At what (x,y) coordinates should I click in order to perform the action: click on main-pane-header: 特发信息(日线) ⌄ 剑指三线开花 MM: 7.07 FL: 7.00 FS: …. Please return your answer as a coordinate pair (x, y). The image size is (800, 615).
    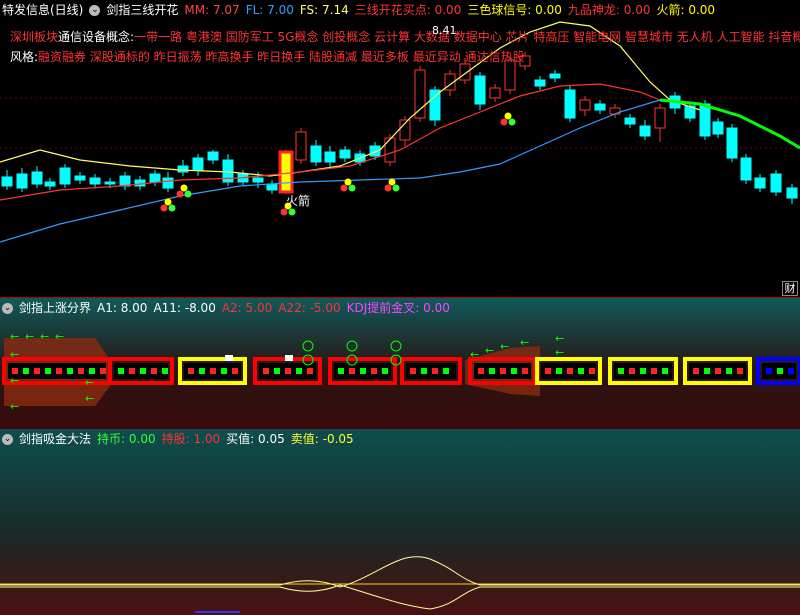
    Looking at the image, I should click on (357, 10).